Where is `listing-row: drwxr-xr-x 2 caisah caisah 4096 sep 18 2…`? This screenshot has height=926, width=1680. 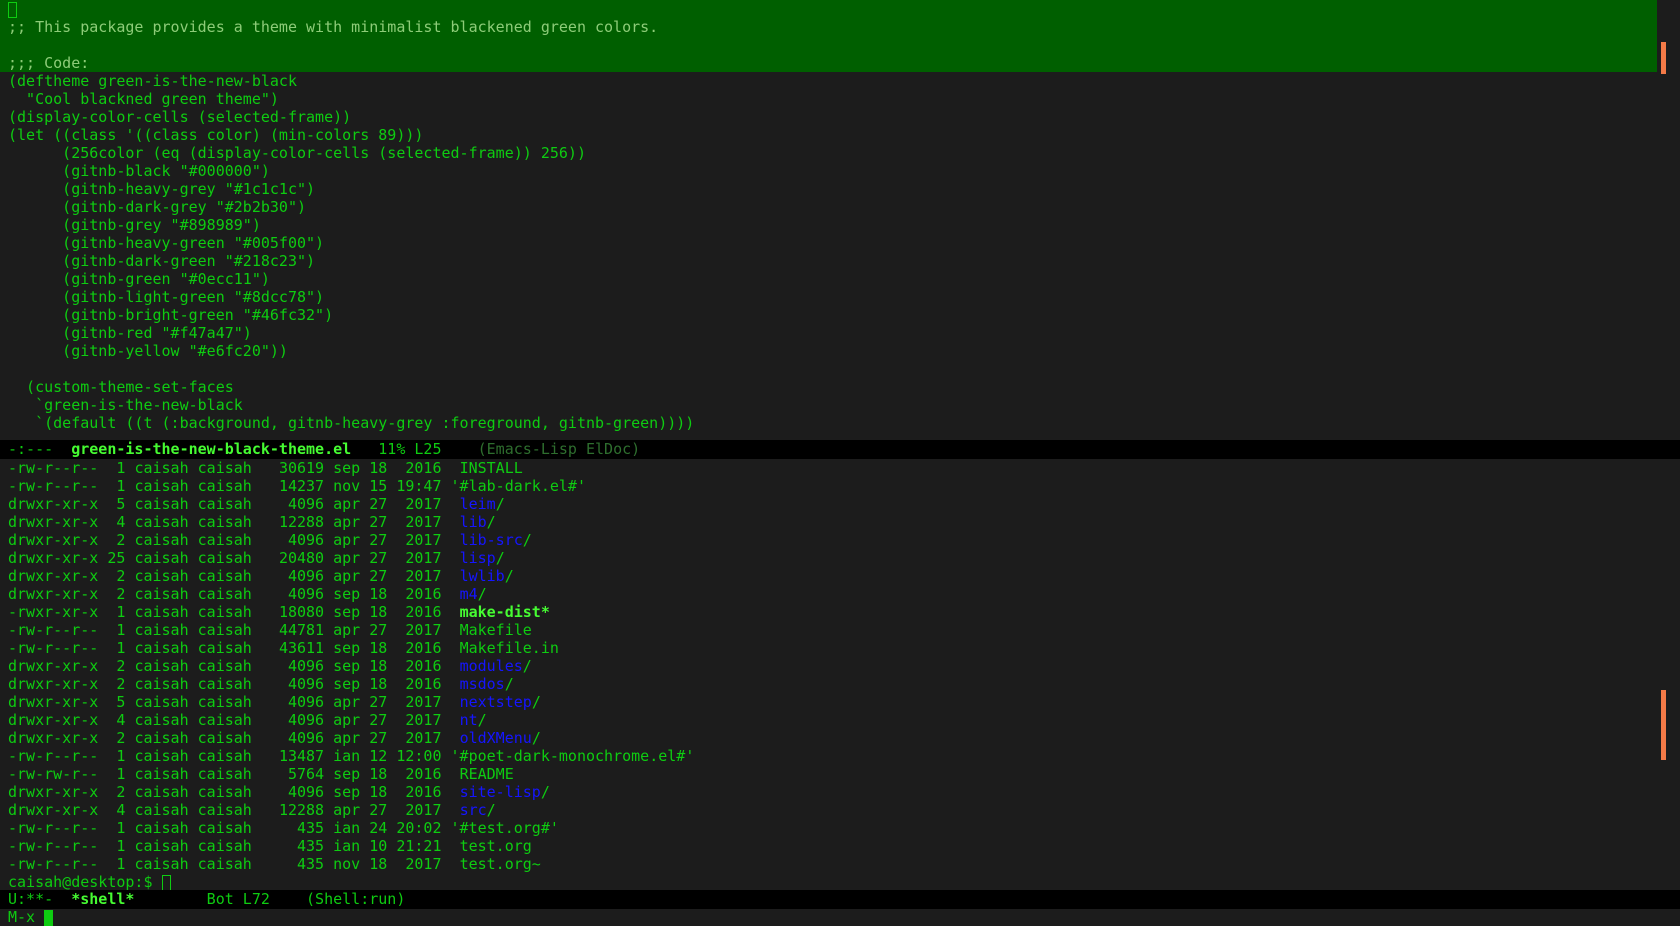 listing-row: drwxr-xr-x 2 caisah caisah 4096 sep 18 2… is located at coordinates (247, 594).